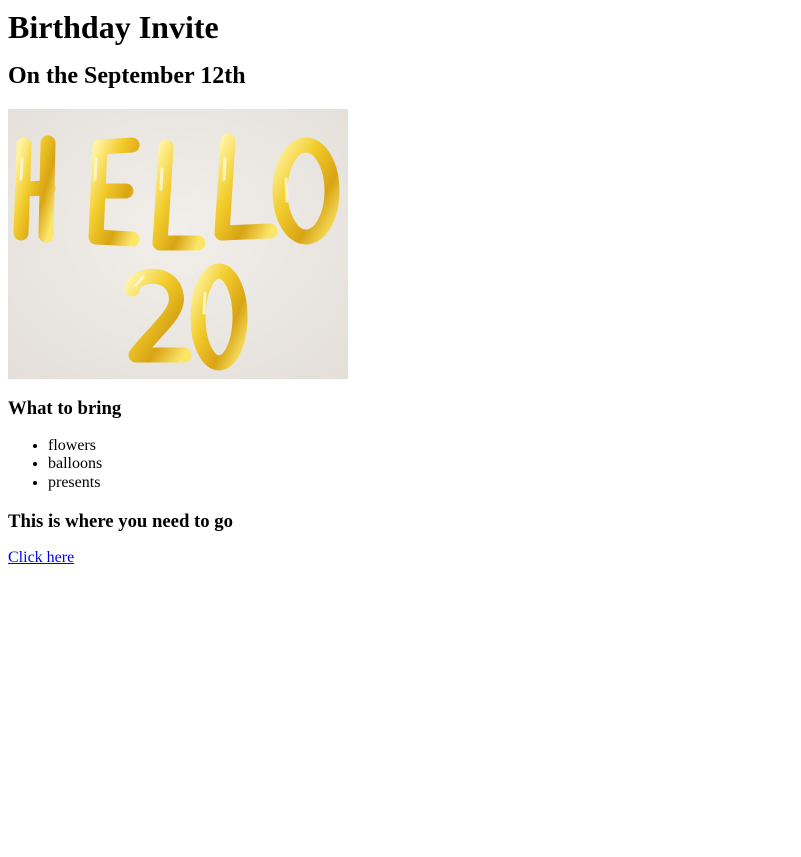 Image resolution: width=801 pixels, height=857 pixels. Describe the element at coordinates (41, 557) in the screenshot. I see `location-link: Click here` at that location.